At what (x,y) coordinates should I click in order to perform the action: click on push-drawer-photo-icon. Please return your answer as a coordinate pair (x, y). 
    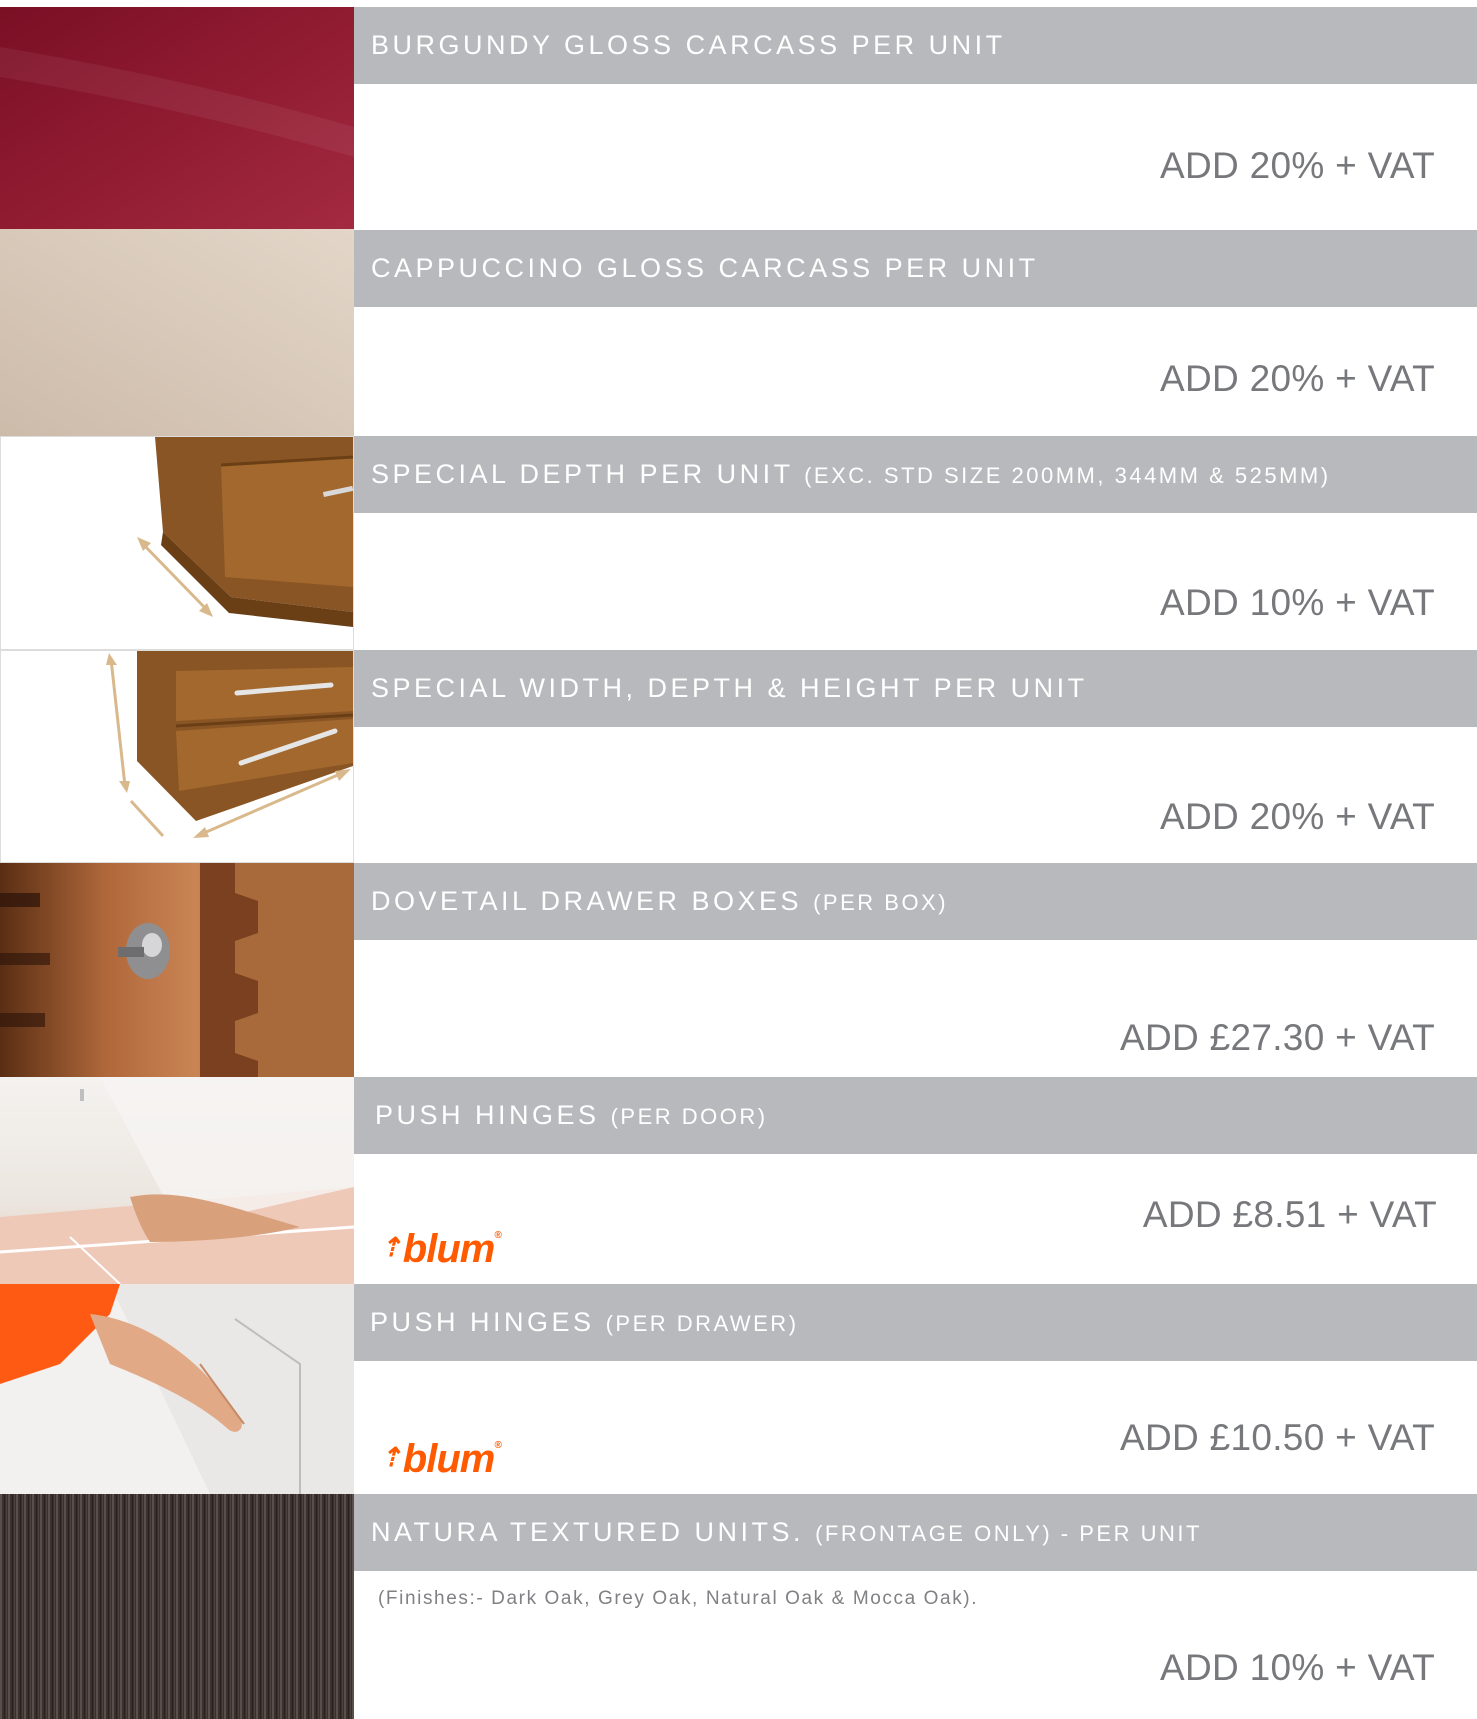
    Looking at the image, I should click on (177, 1389).